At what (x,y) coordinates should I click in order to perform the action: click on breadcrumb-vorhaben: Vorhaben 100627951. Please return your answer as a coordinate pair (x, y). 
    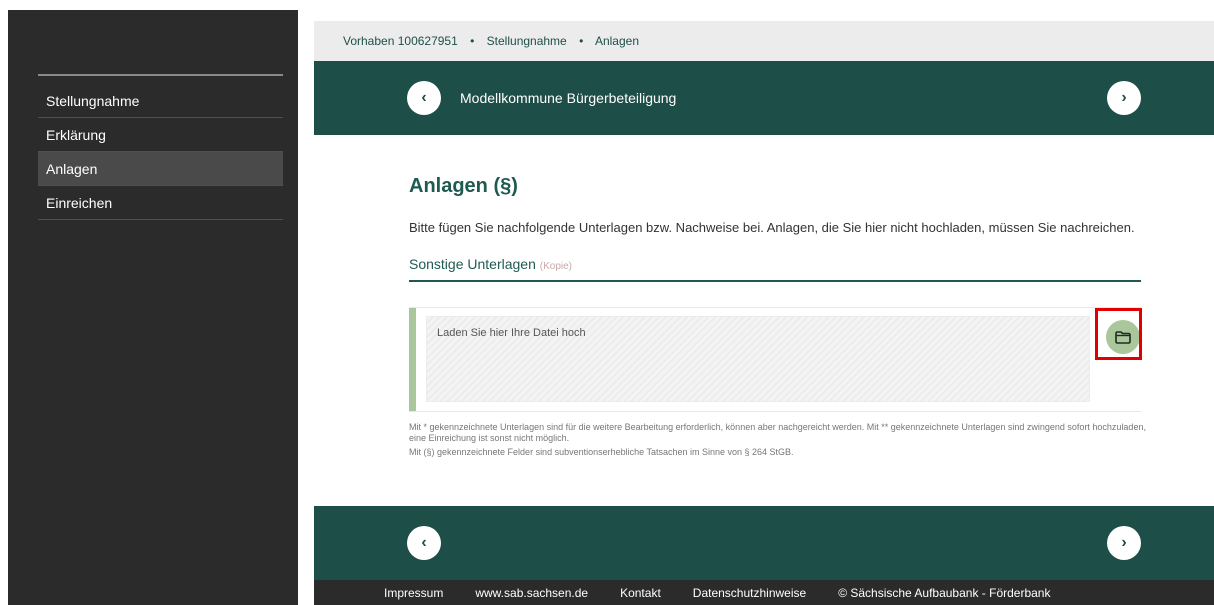
    Looking at the image, I should click on (400, 41).